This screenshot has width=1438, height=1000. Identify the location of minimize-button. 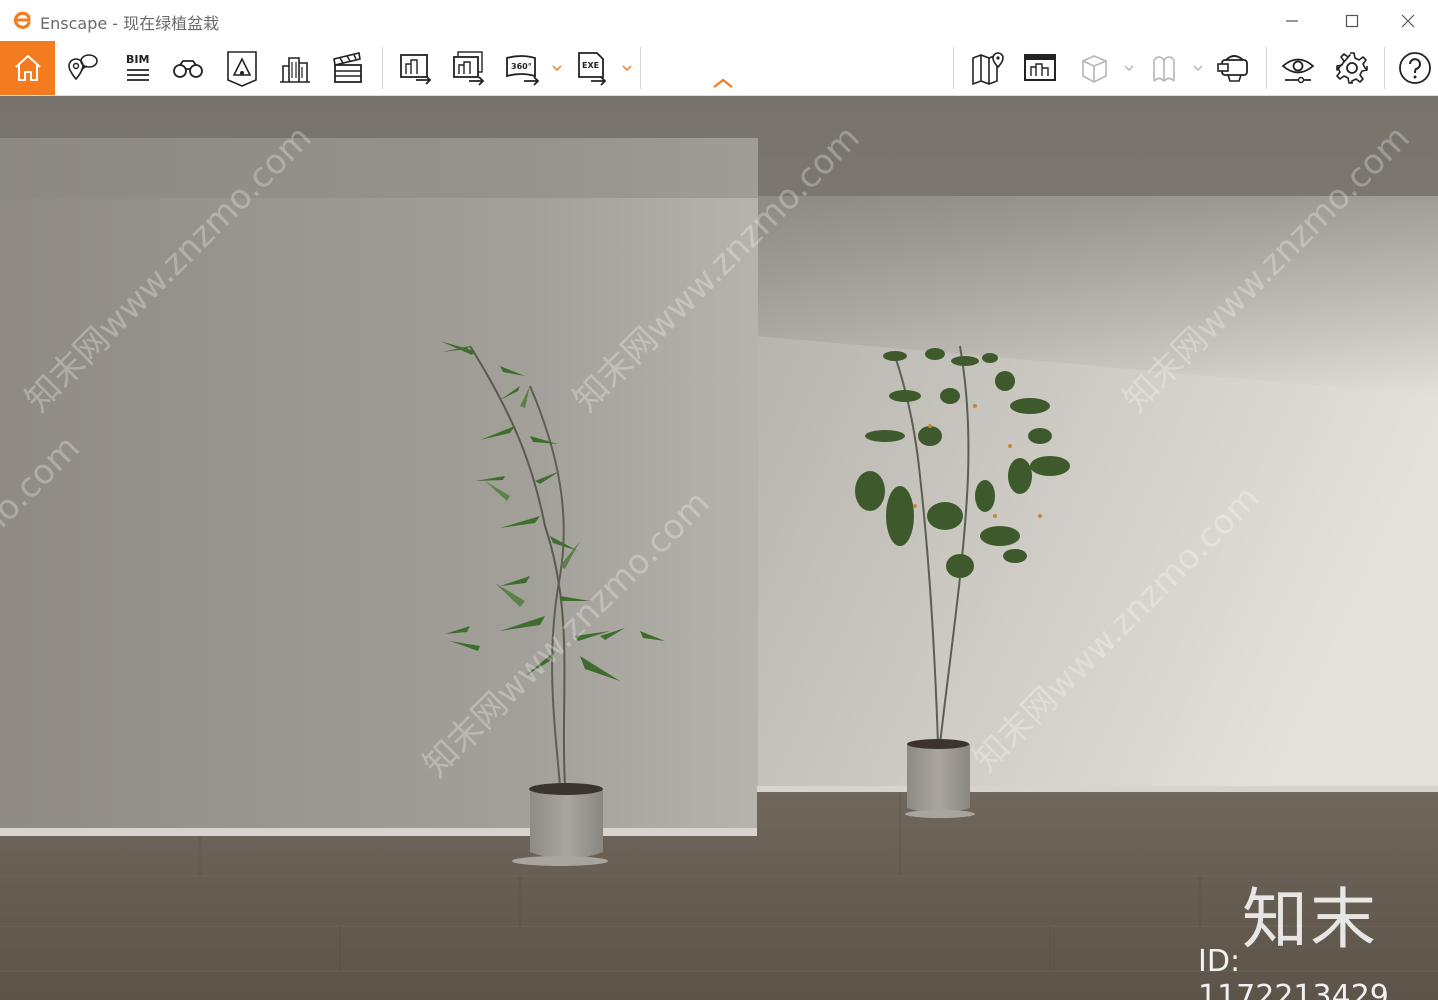
(1292, 20).